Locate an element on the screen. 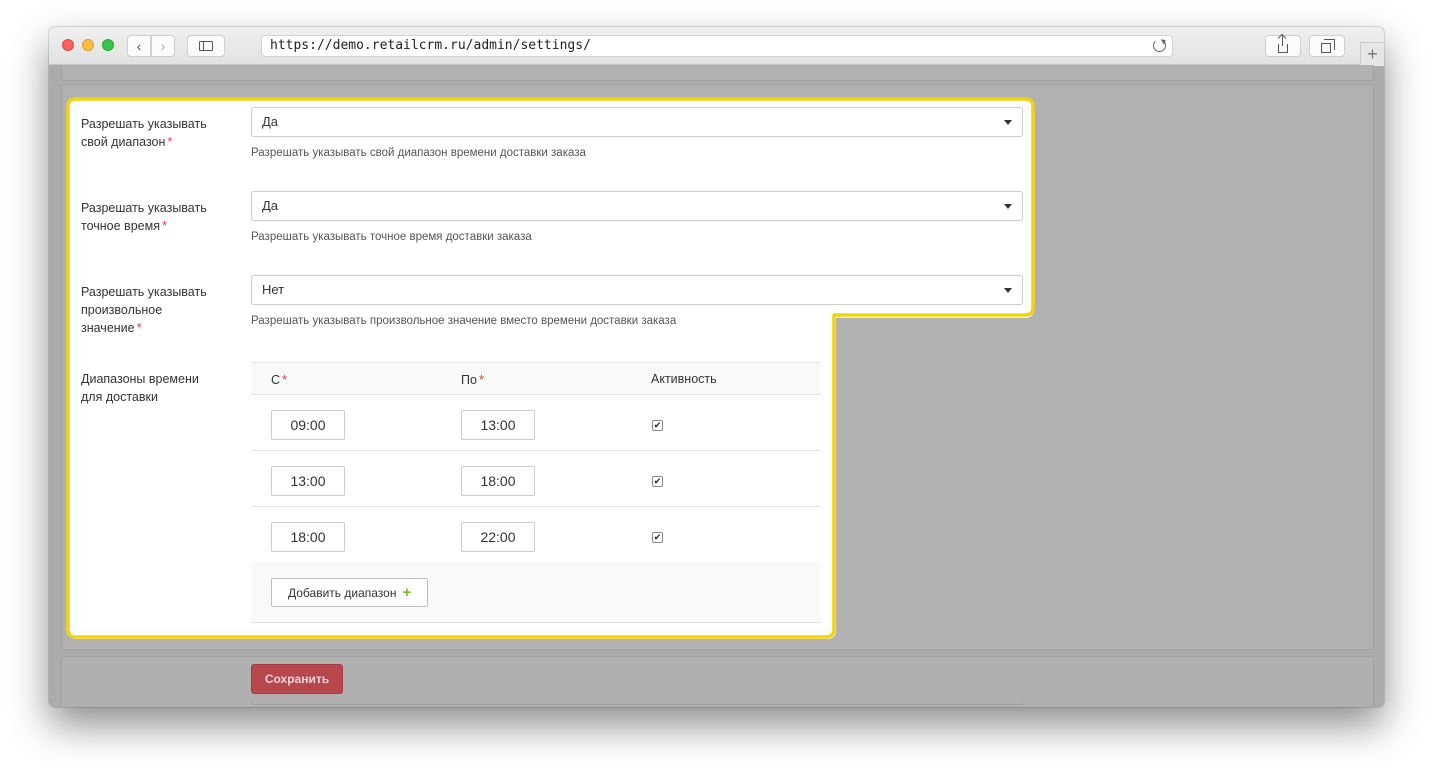  new-tab-button: + is located at coordinates (1372, 54).